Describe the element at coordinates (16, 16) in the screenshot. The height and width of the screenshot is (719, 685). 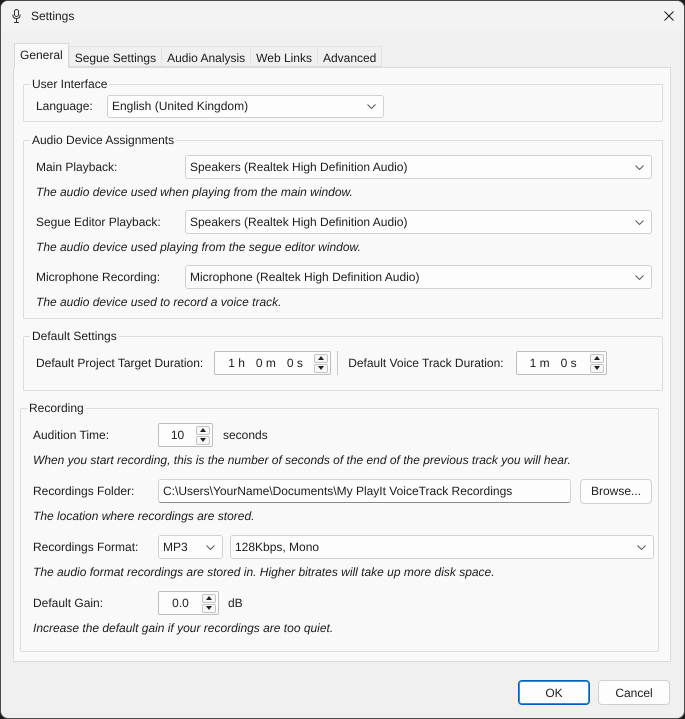
I see `microphone-icon` at that location.